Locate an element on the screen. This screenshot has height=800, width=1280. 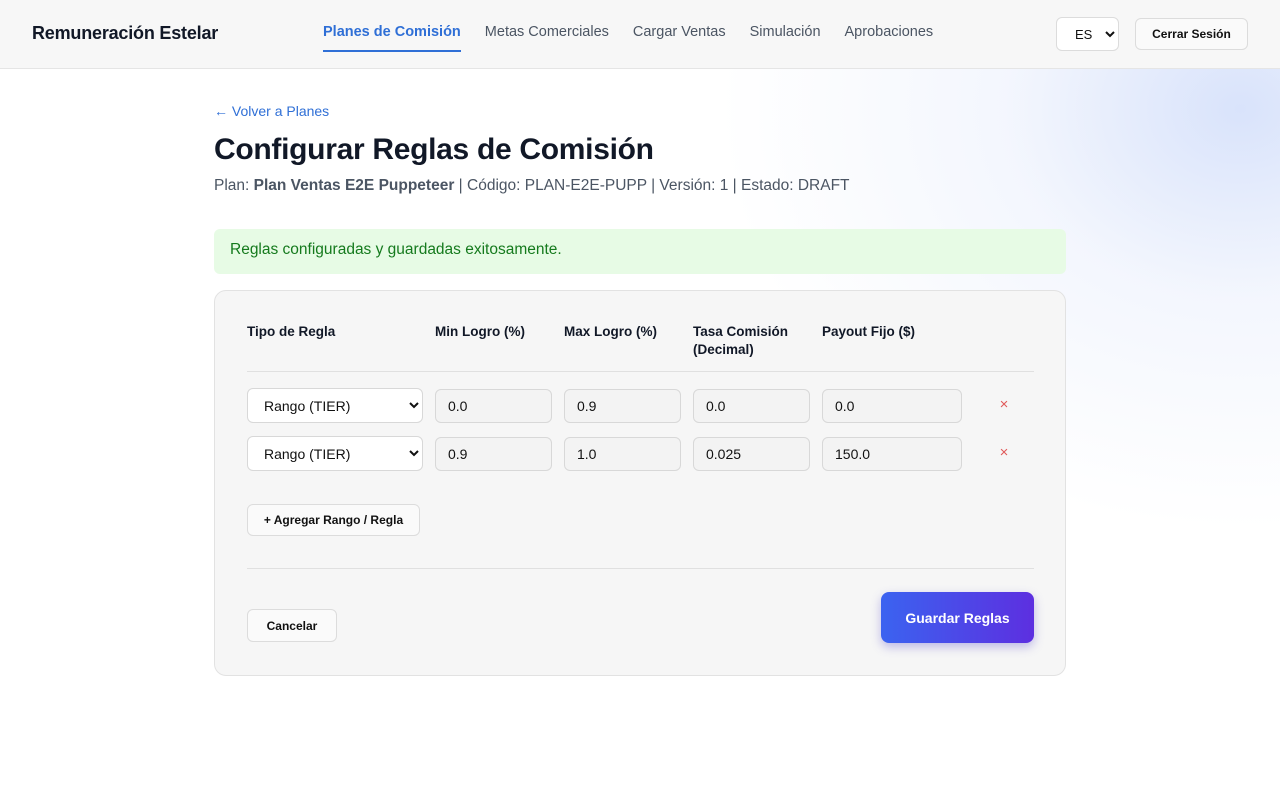
header-rate-line1: Tasa Comisión is located at coordinates (741, 331).